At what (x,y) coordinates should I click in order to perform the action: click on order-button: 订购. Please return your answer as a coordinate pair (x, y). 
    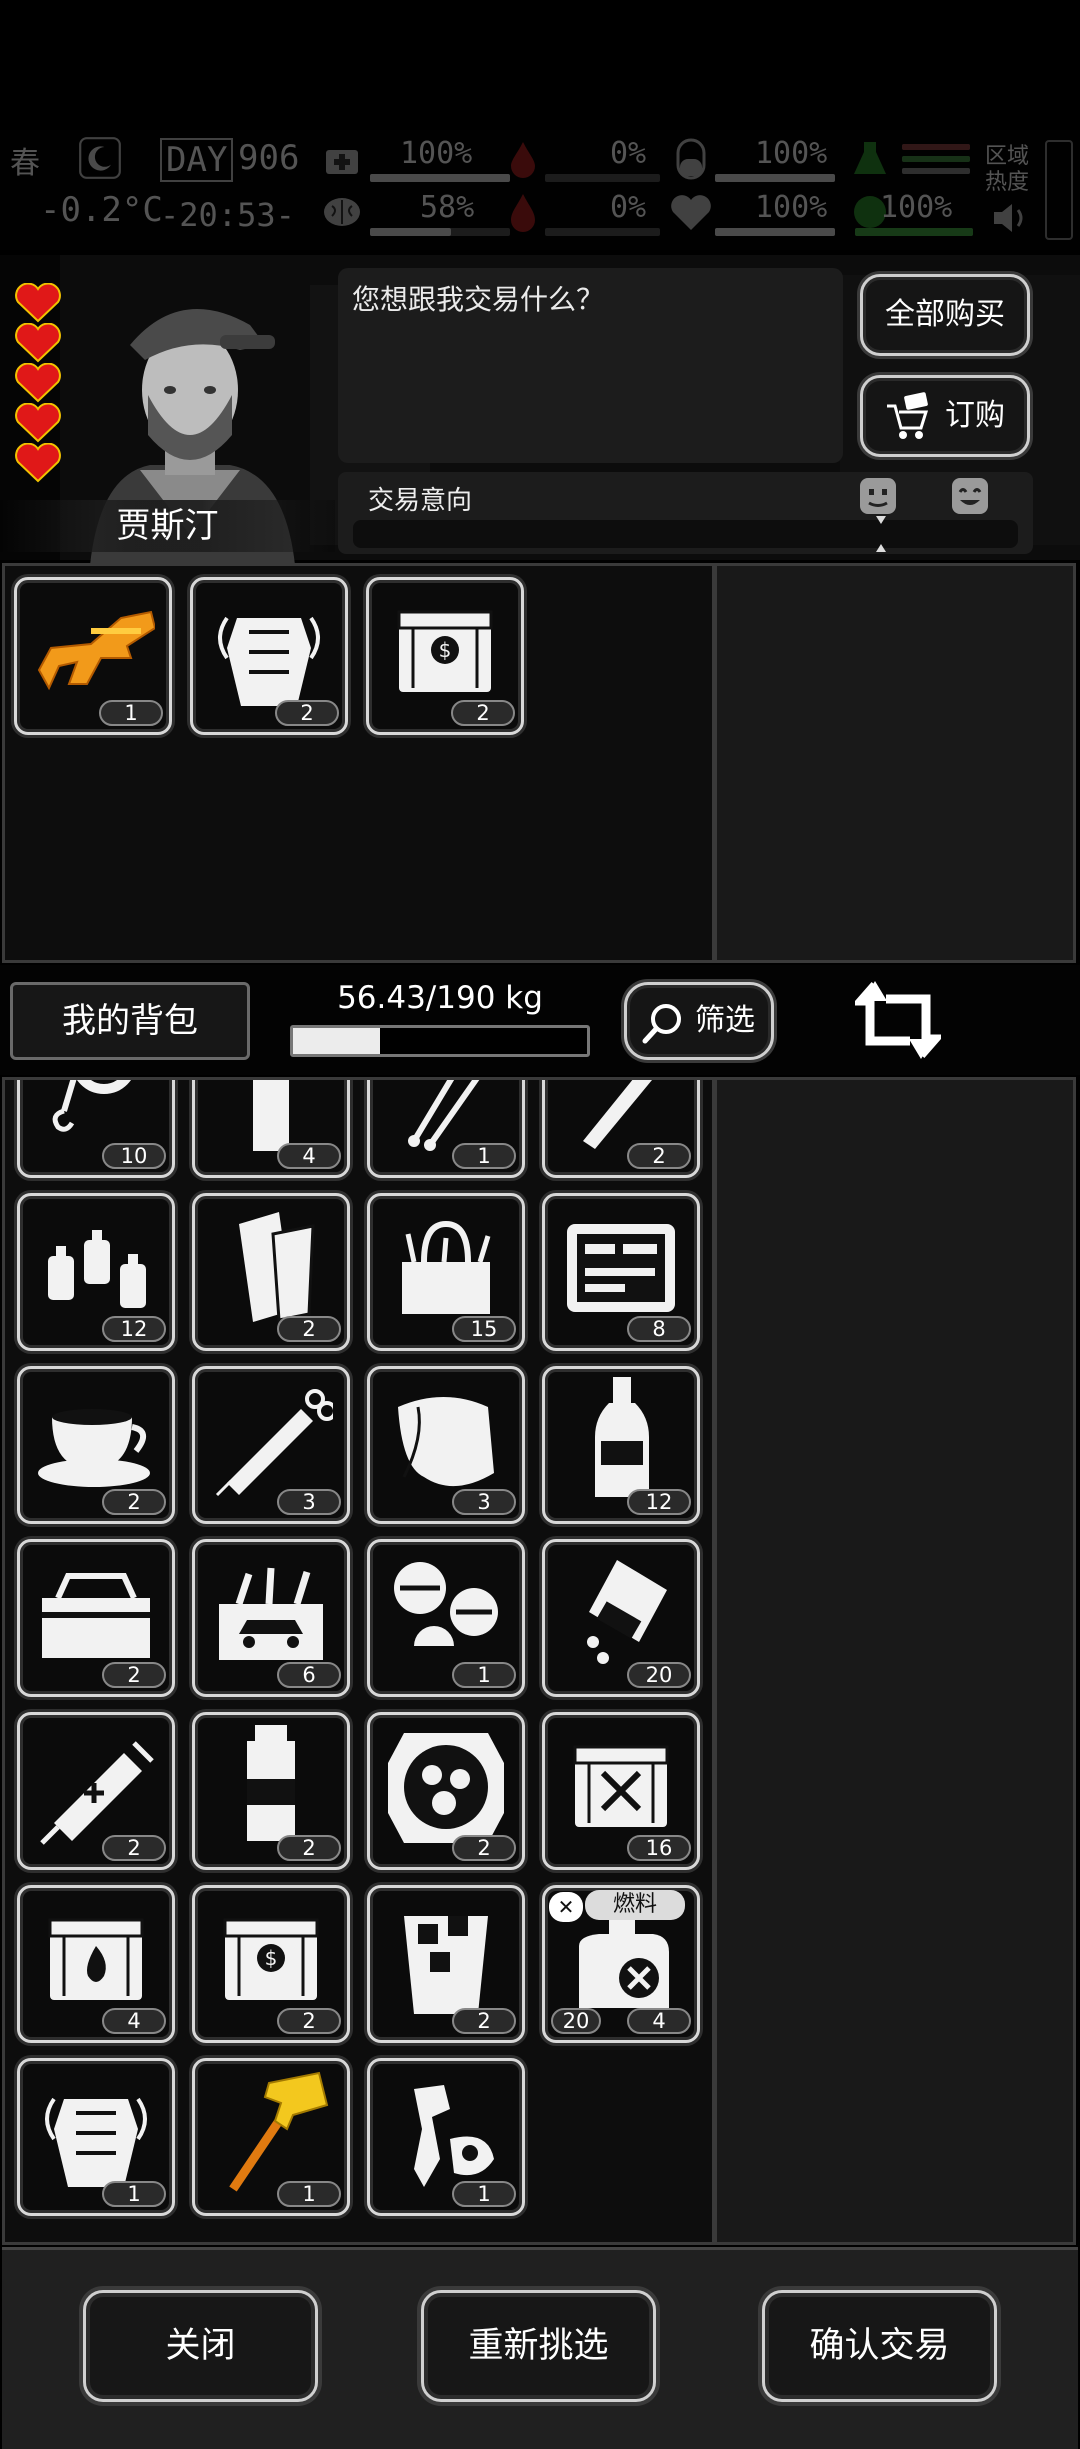
    Looking at the image, I should click on (945, 416).